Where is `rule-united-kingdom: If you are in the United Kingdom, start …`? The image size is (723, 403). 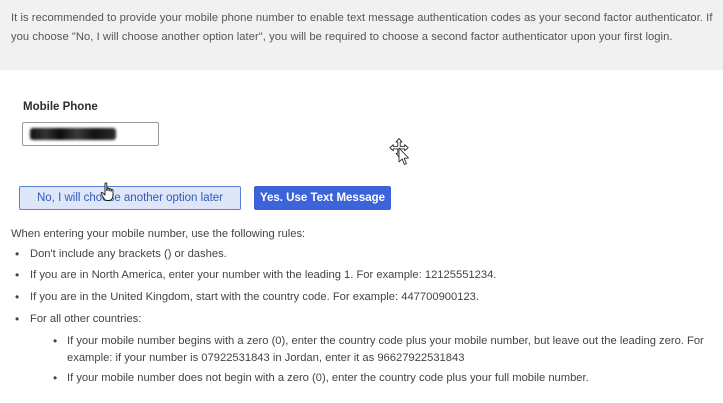
rule-united-kingdom: If you are in the United Kingdom, start … is located at coordinates (361, 297).